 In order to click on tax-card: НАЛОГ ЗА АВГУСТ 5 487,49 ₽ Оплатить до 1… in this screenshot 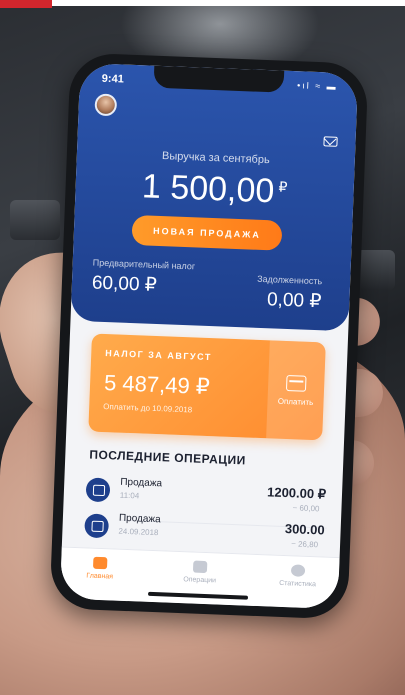, I will do `click(207, 387)`.